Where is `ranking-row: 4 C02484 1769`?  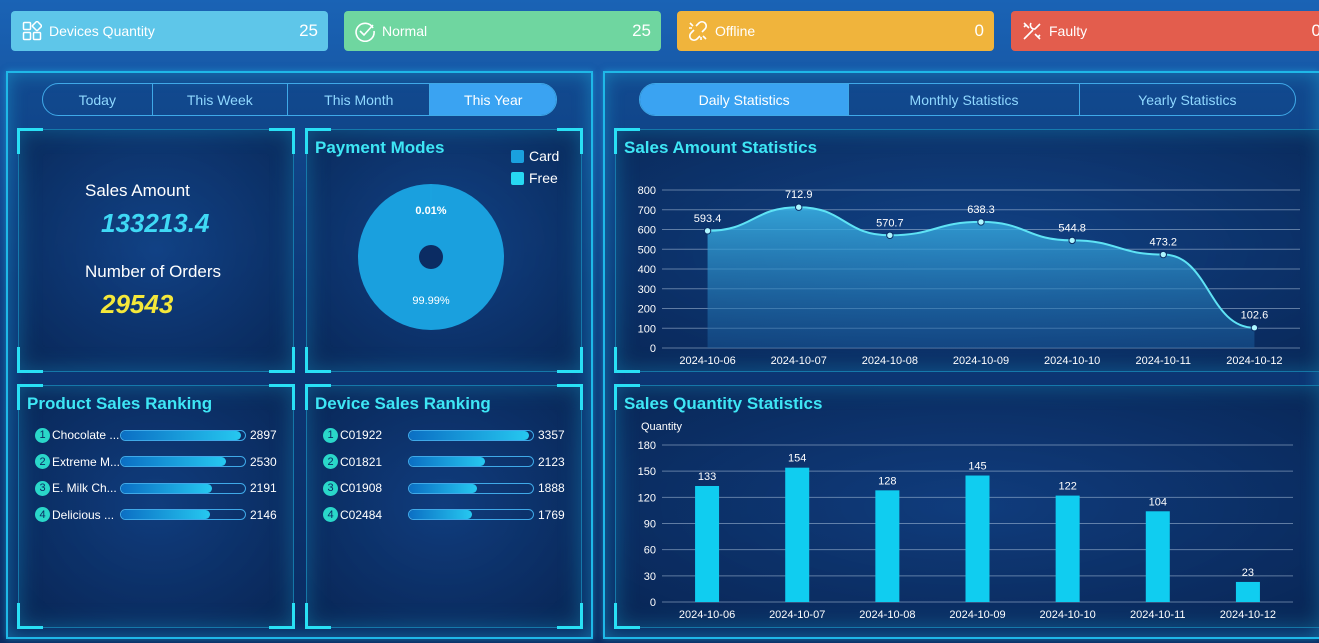
ranking-row: 4 C02484 1769 is located at coordinates (444, 515).